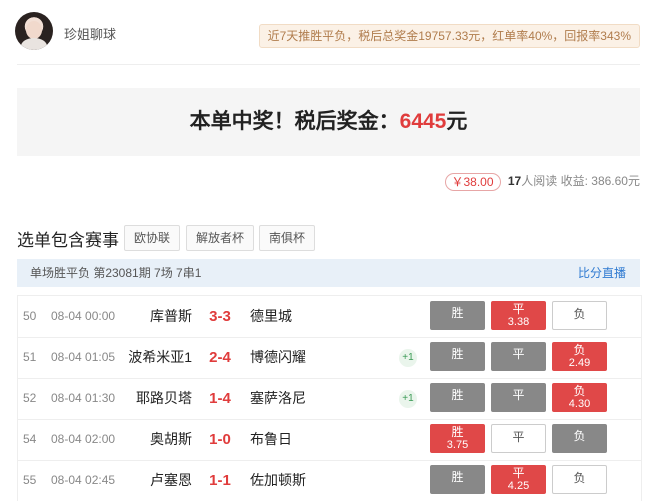 This screenshot has width=657, height=501. Describe the element at coordinates (457, 121) in the screenshot. I see `win-currency: 元` at that location.